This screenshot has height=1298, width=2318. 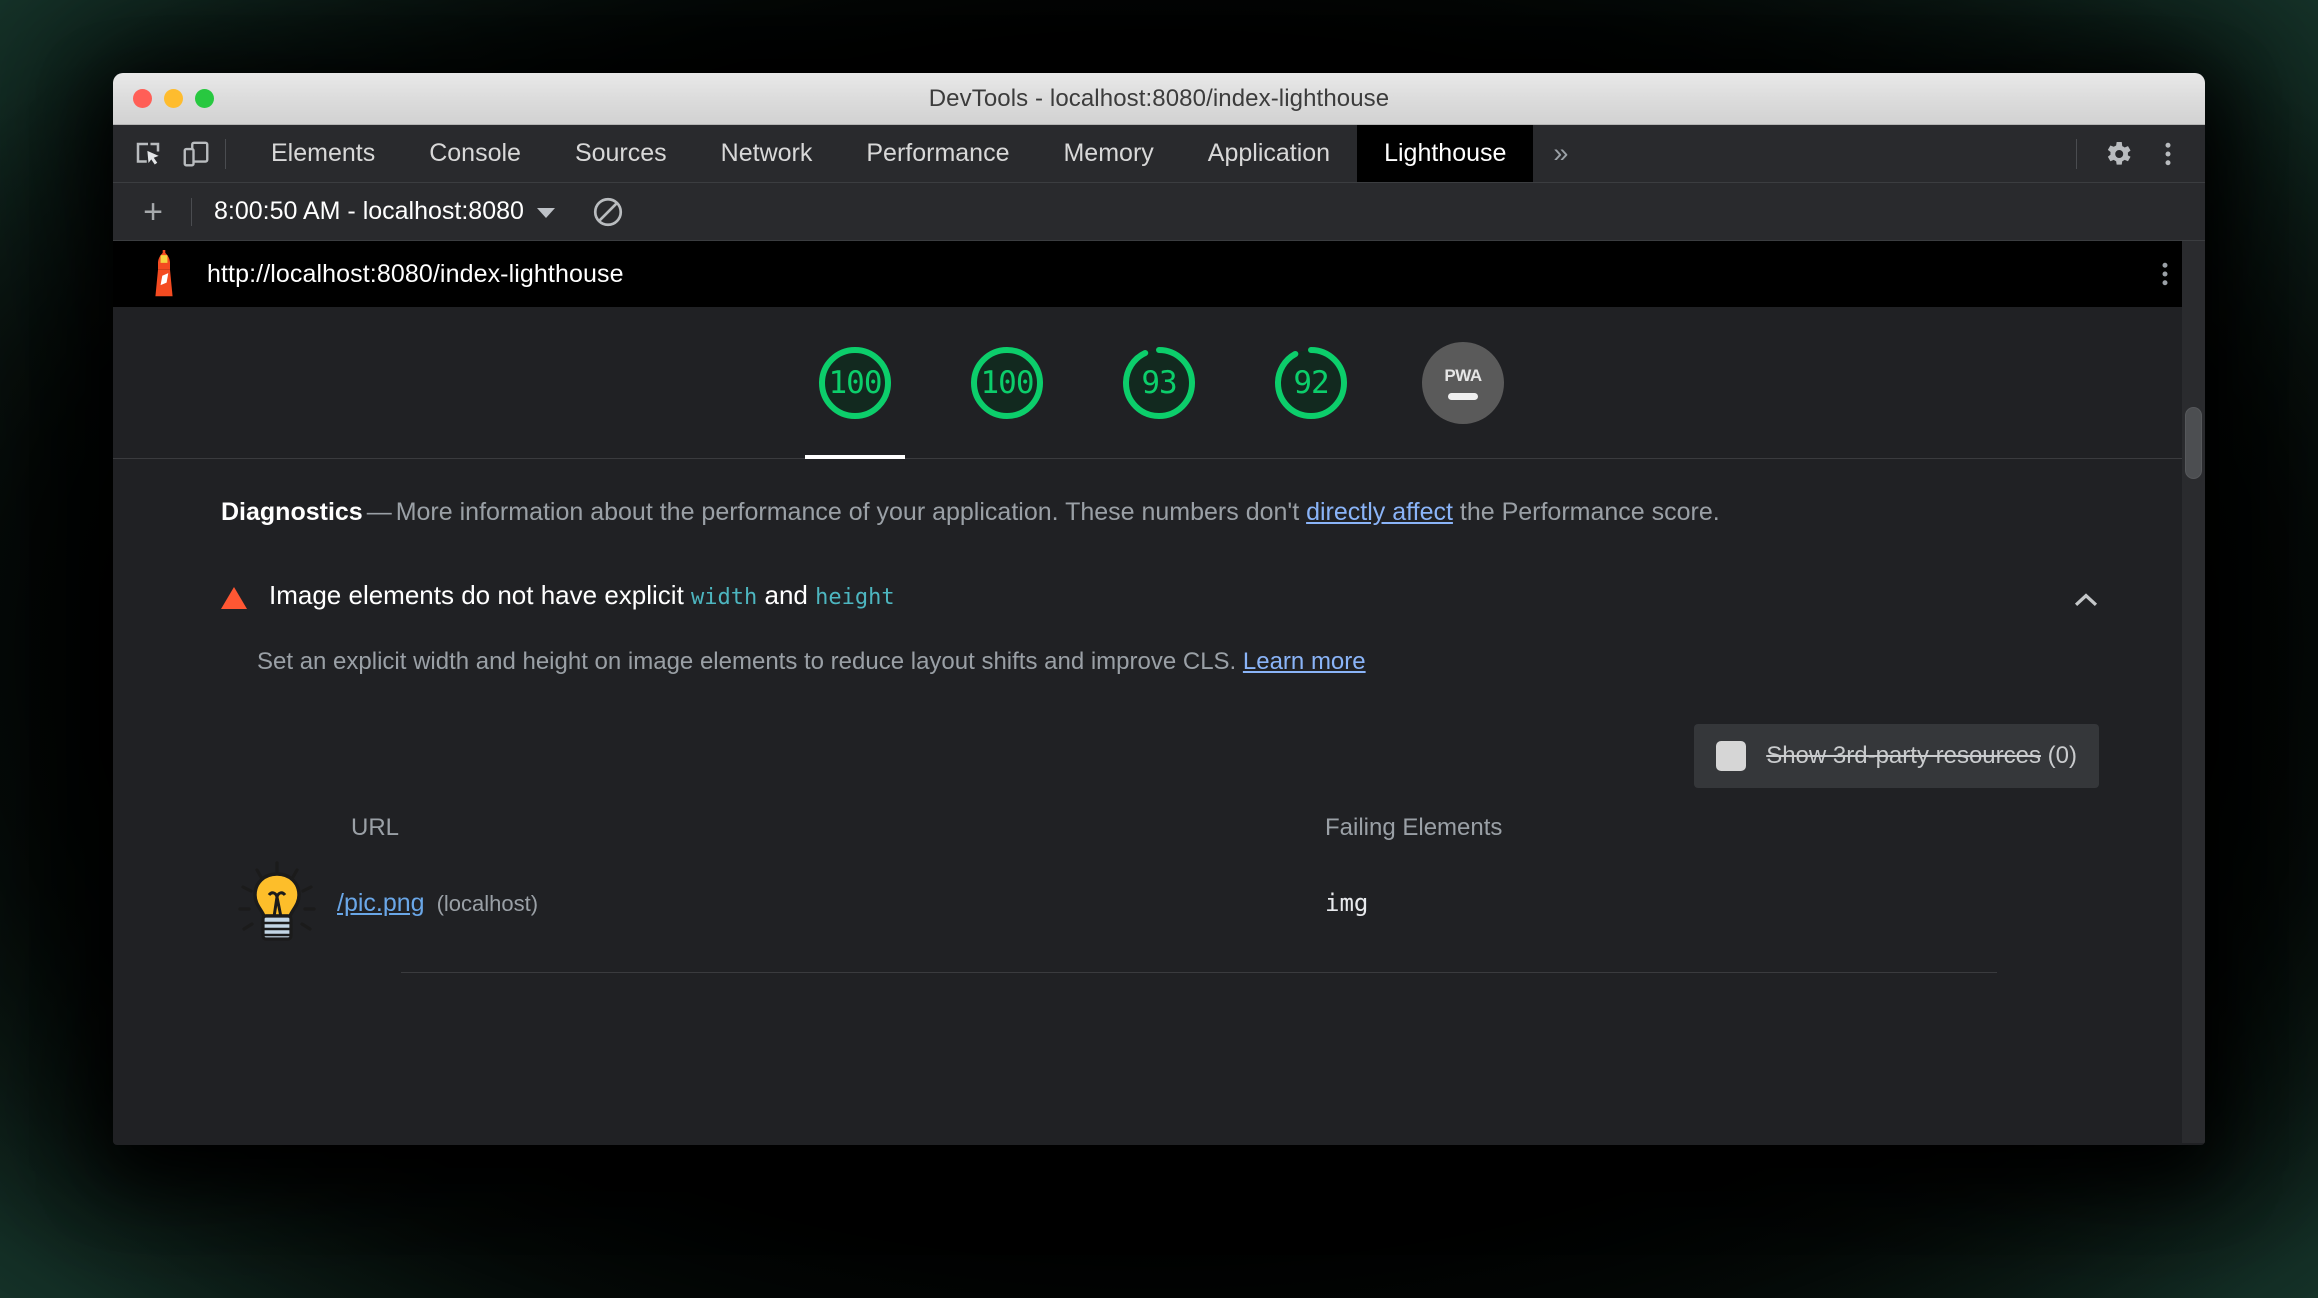 I want to click on inspect-element-button, so click(x=148, y=154).